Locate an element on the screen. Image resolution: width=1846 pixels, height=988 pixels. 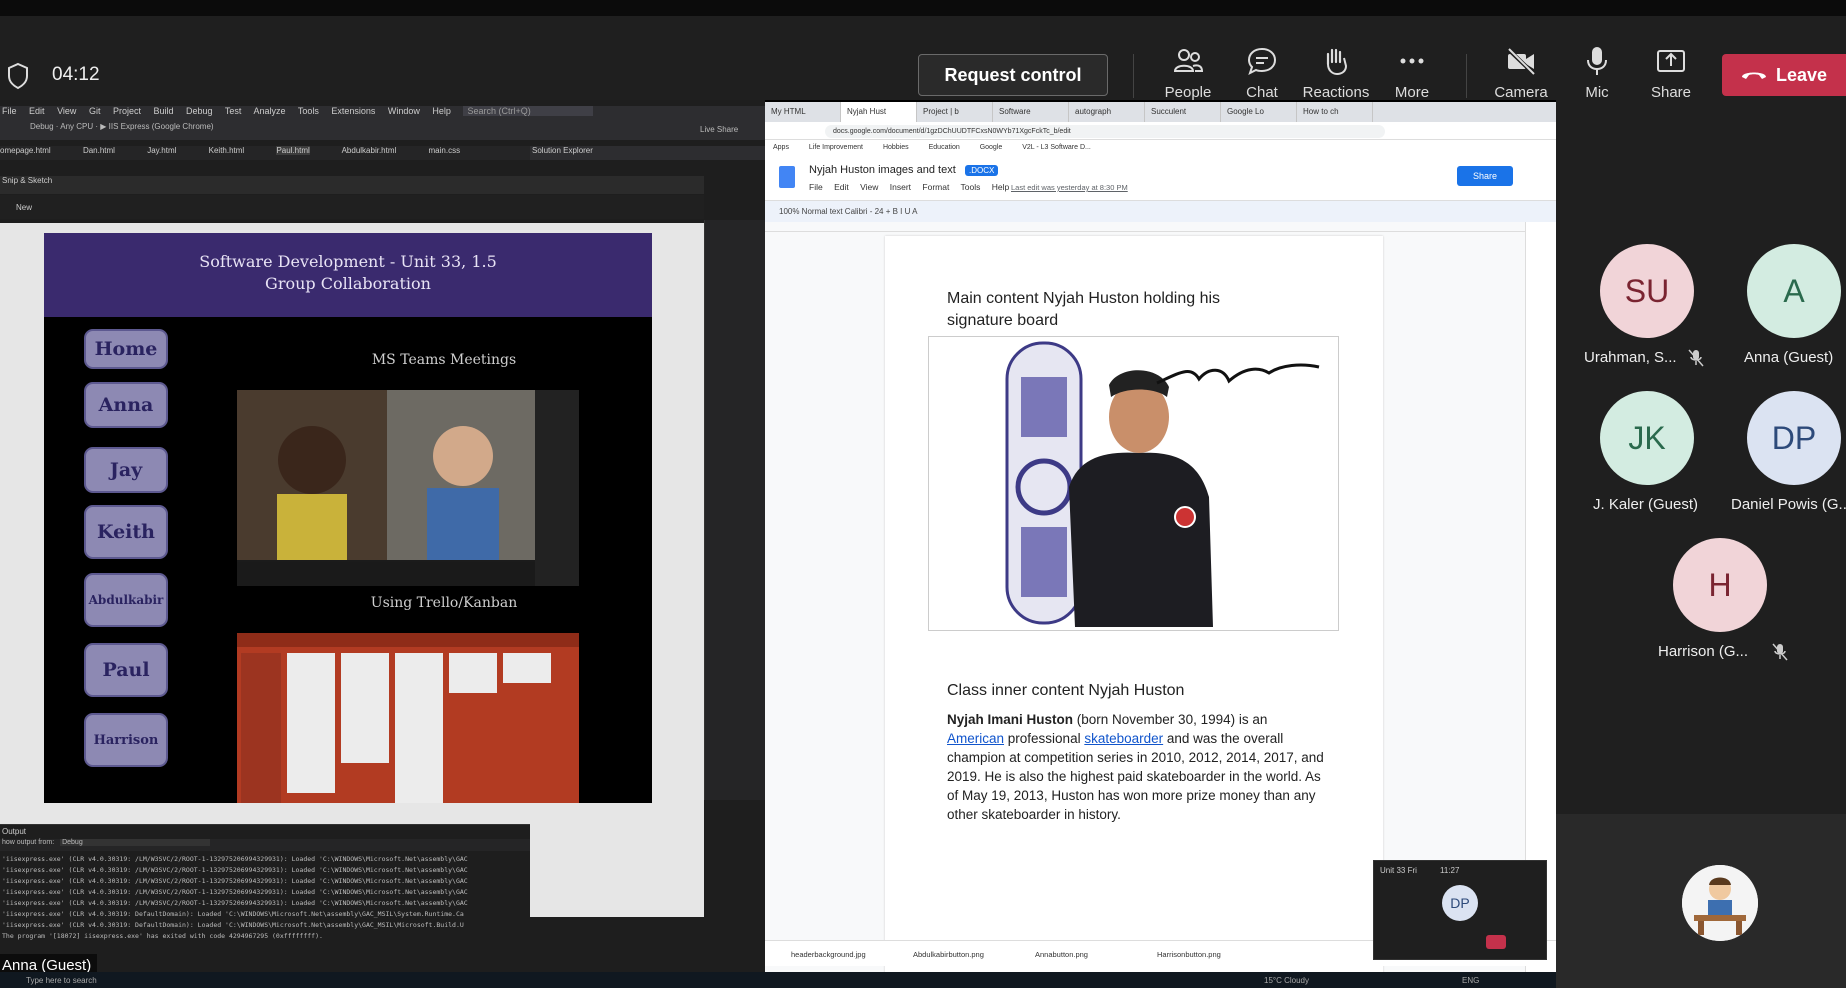
camera-label: Camera is located at coordinates (1521, 92).